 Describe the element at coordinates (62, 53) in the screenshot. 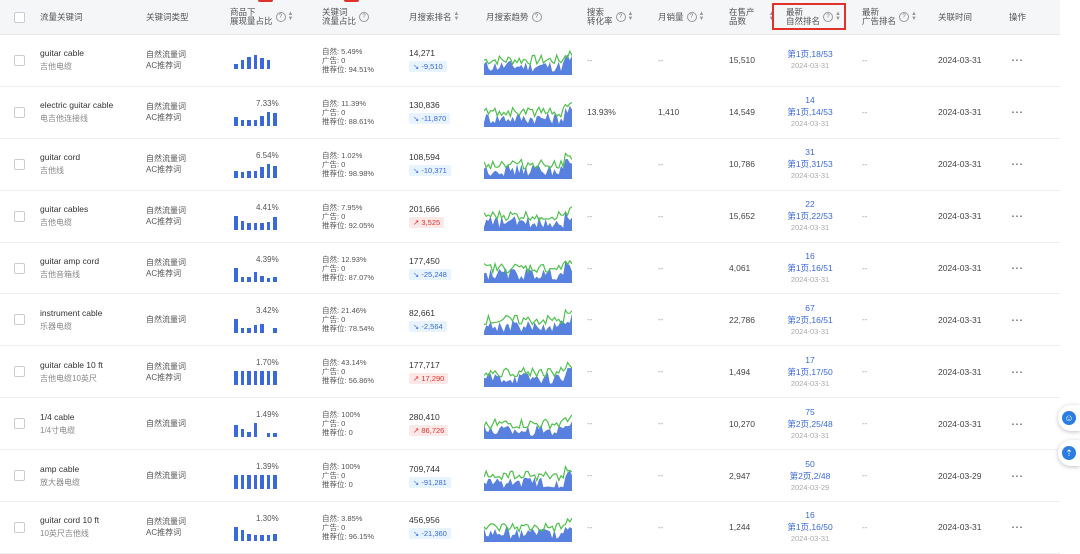

I see `keyword-en: guitar cable` at that location.